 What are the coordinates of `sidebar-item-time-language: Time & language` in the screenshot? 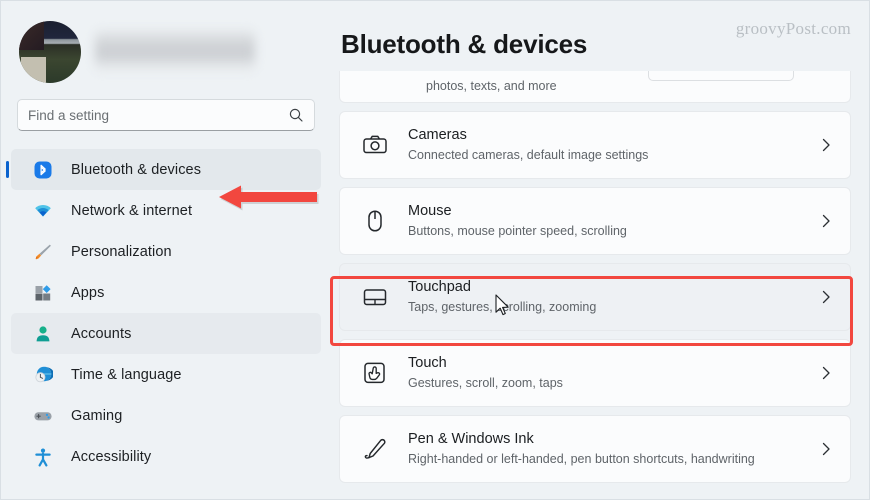 It's located at (166, 374).